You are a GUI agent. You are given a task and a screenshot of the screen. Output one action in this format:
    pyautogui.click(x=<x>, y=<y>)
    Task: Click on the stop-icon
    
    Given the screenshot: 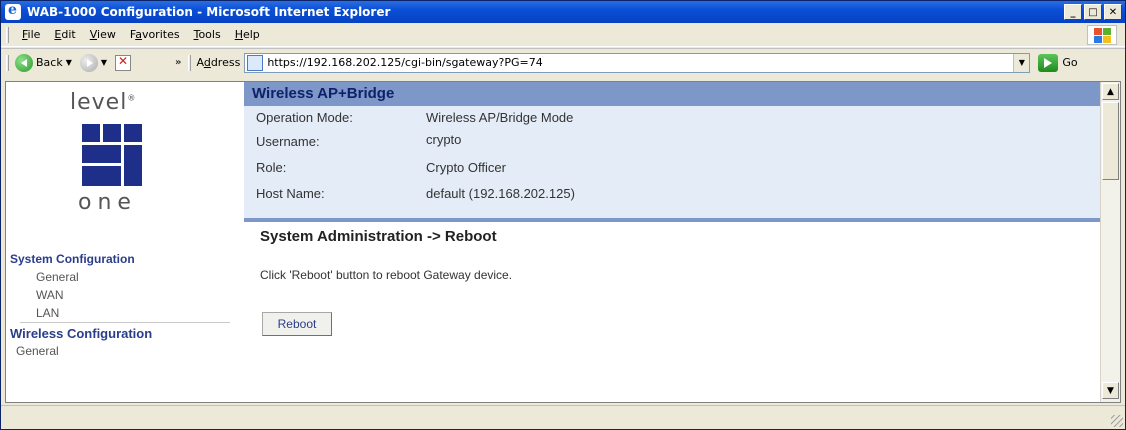 What is the action you would take?
    pyautogui.click(x=123, y=62)
    